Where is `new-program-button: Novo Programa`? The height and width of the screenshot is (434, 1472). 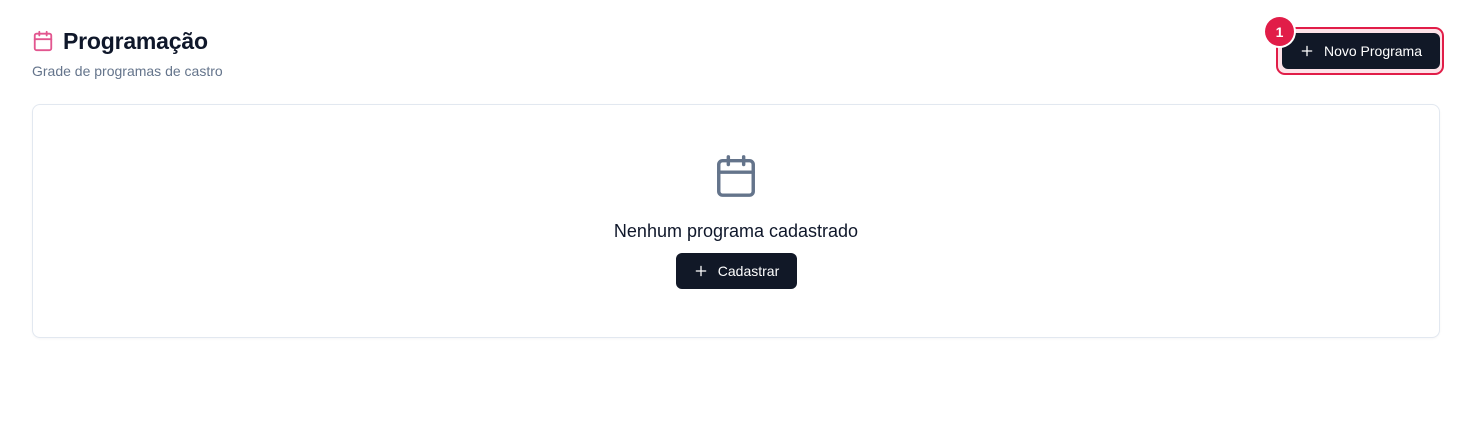
new-program-button: Novo Programa is located at coordinates (1361, 51).